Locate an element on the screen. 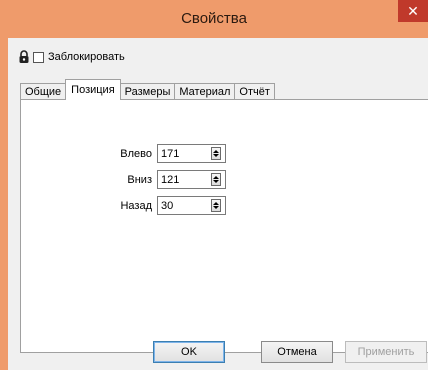  left-spin-buttons is located at coordinates (216, 153).